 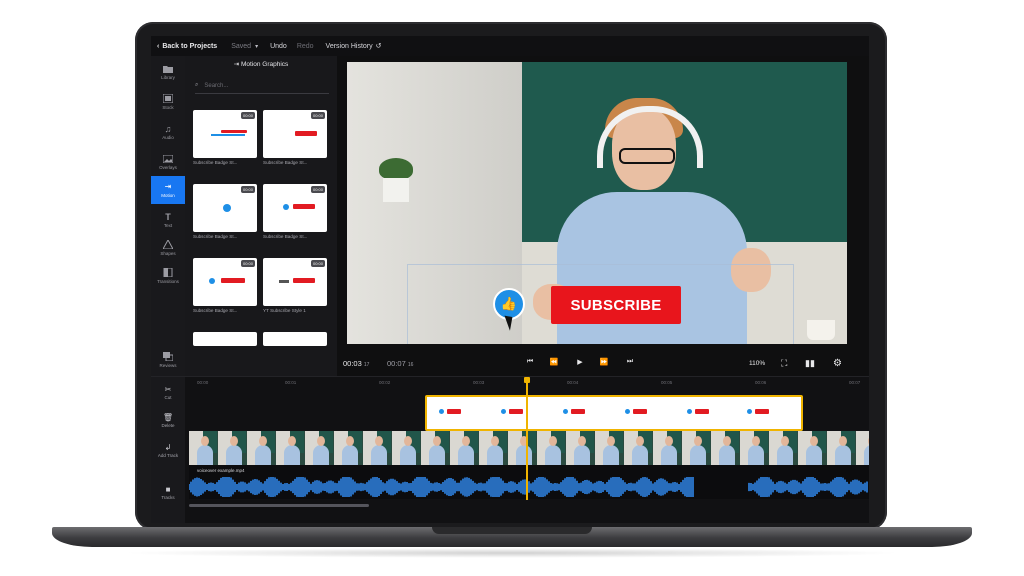 What do you see at coordinates (396, 190) in the screenshot?
I see `background-pot` at bounding box center [396, 190].